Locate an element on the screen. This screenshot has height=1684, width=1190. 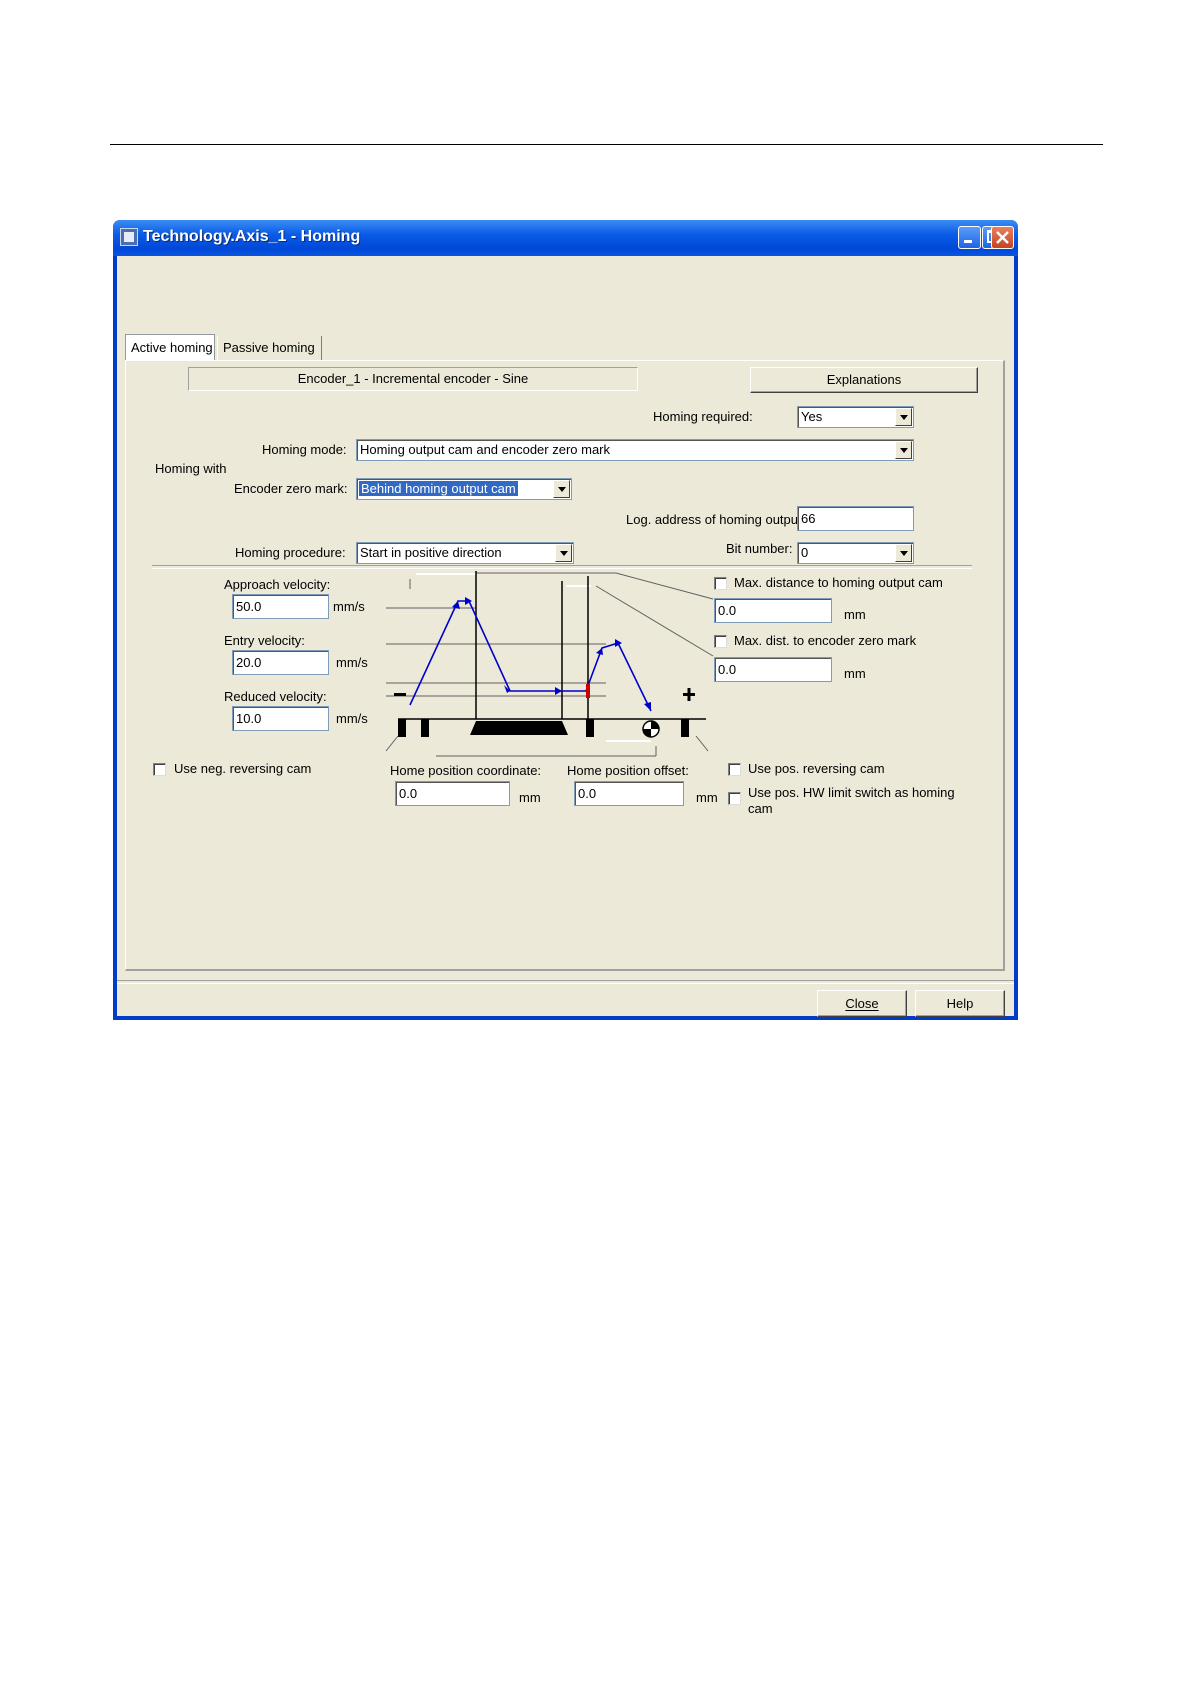
diagram-verticals is located at coordinates (552, 645).